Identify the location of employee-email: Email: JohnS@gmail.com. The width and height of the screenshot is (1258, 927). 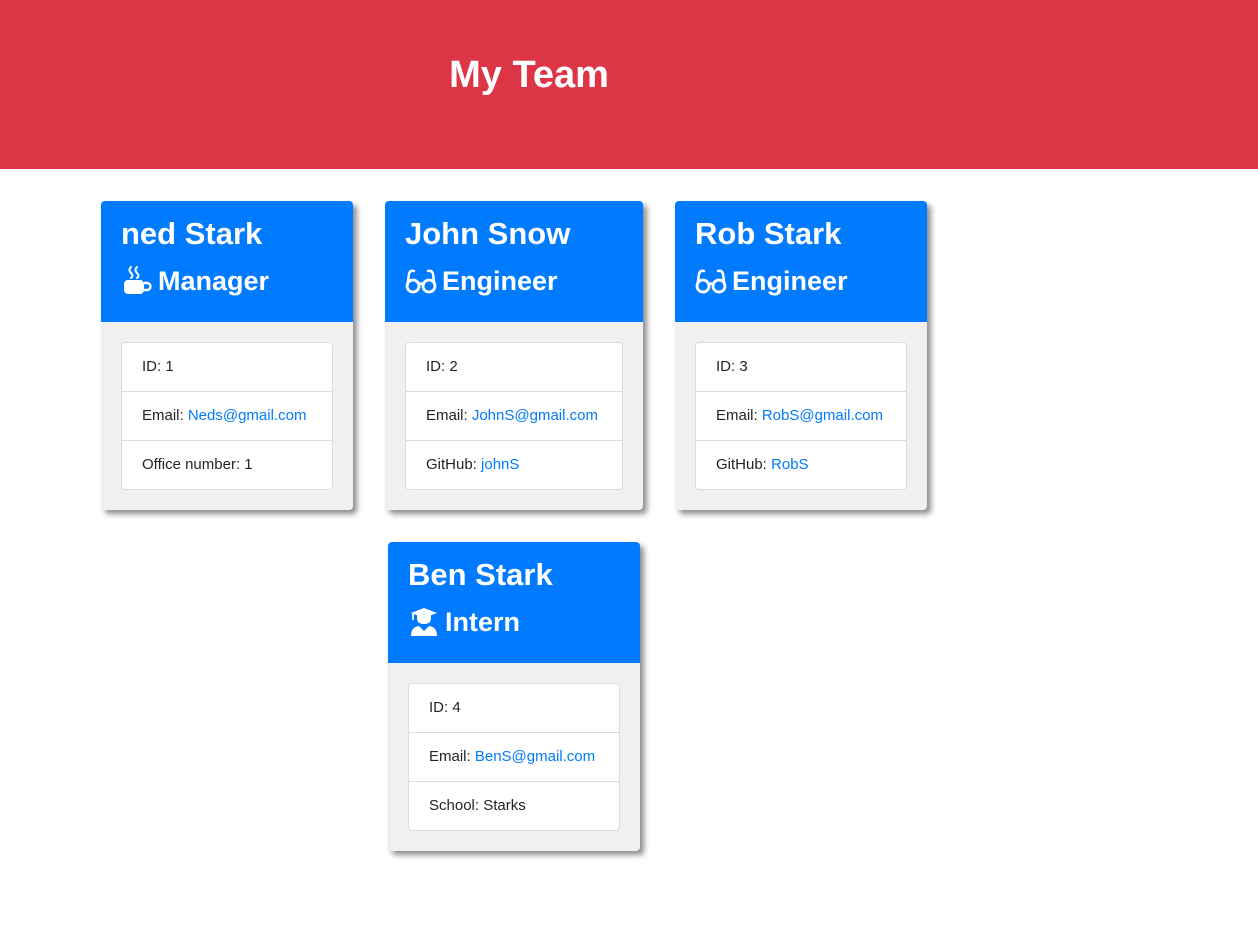
(514, 415).